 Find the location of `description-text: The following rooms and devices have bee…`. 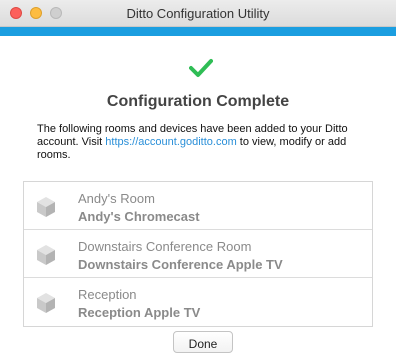

description-text: The following rooms and devices have bee… is located at coordinates (202, 142).